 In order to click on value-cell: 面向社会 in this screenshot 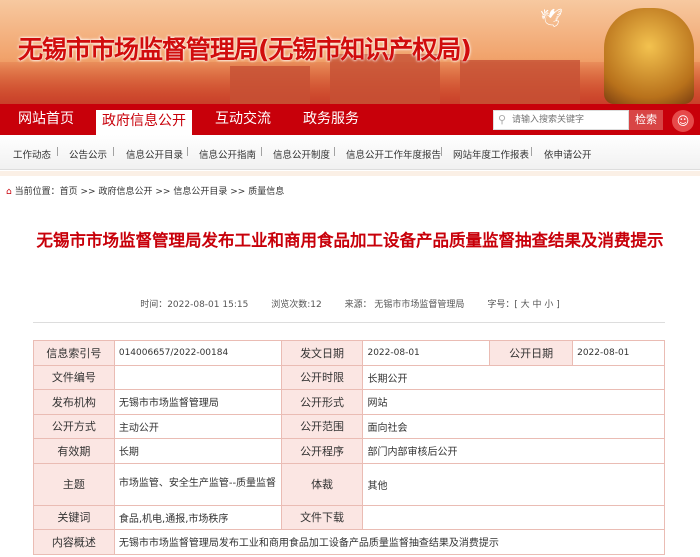, I will do `click(513, 426)`.